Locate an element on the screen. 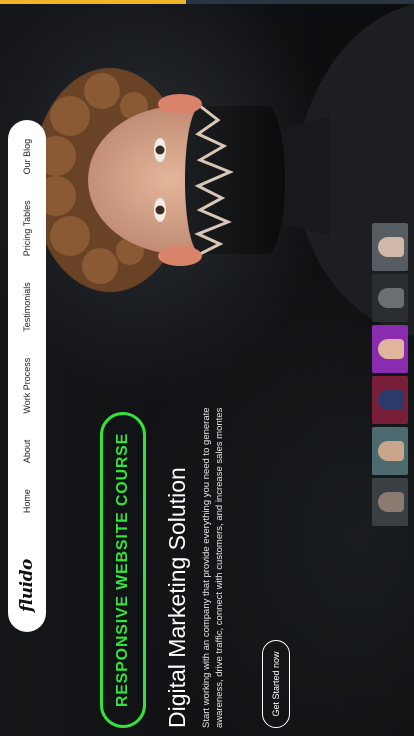 This screenshot has width=414, height=736. nav-item-home: Home is located at coordinates (27, 501).